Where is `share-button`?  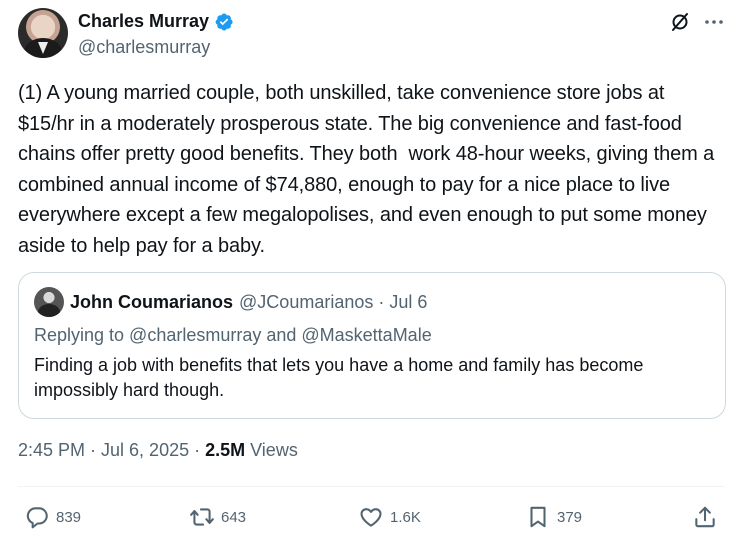
share-button is located at coordinates (705, 517).